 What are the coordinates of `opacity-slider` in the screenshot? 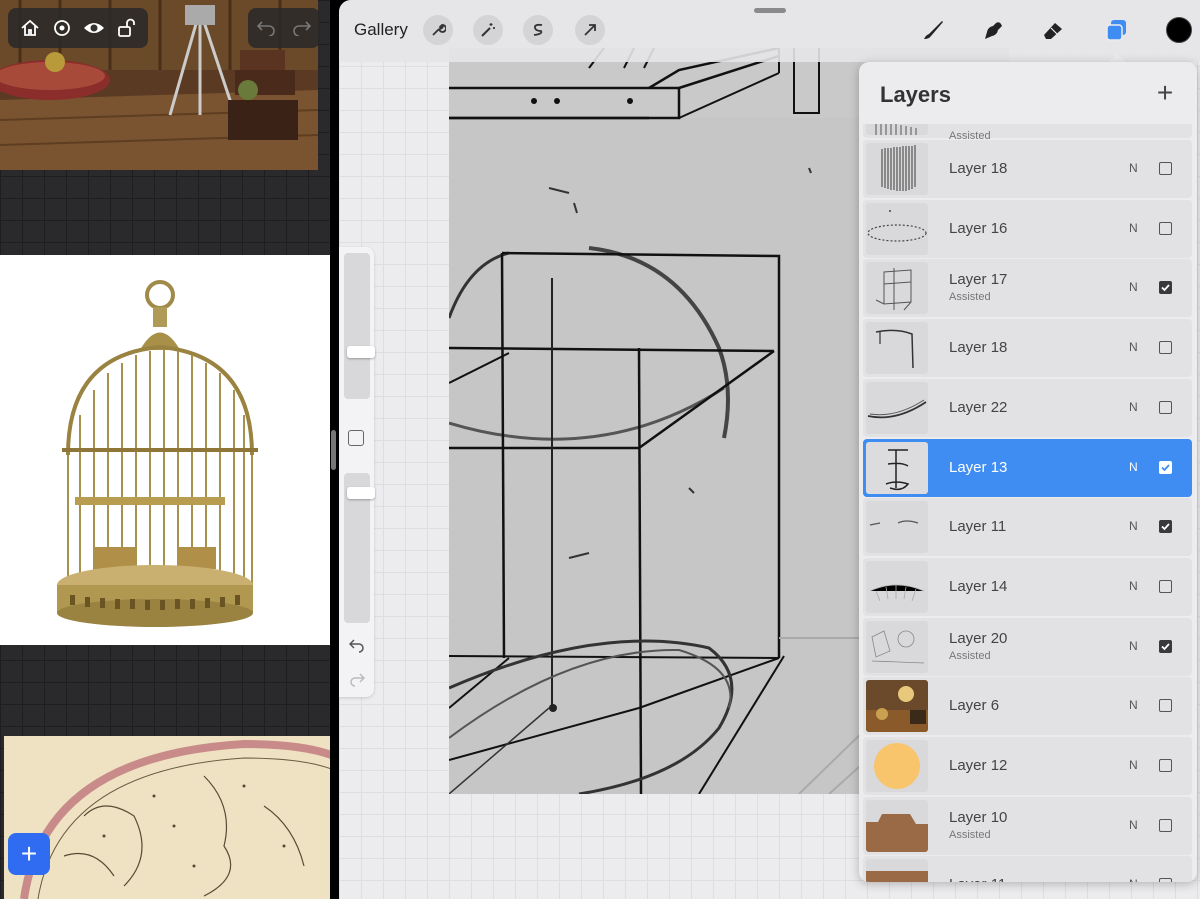 It's located at (359, 548).